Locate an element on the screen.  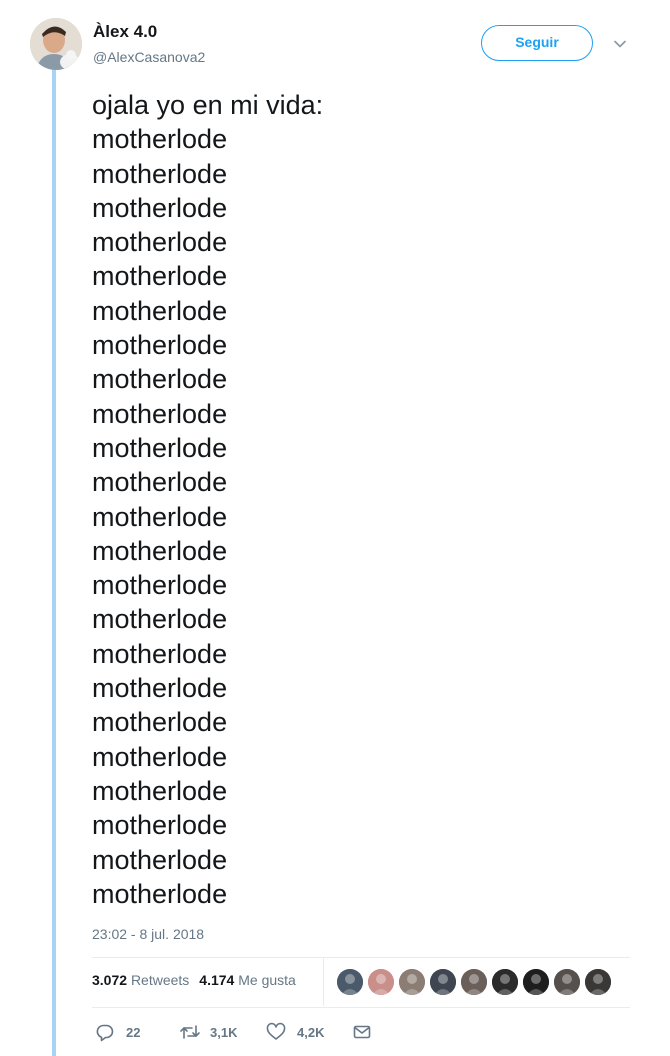
engagement-stats: 3.072 Retweets 4.174 Me gusta is located at coordinates (194, 980).